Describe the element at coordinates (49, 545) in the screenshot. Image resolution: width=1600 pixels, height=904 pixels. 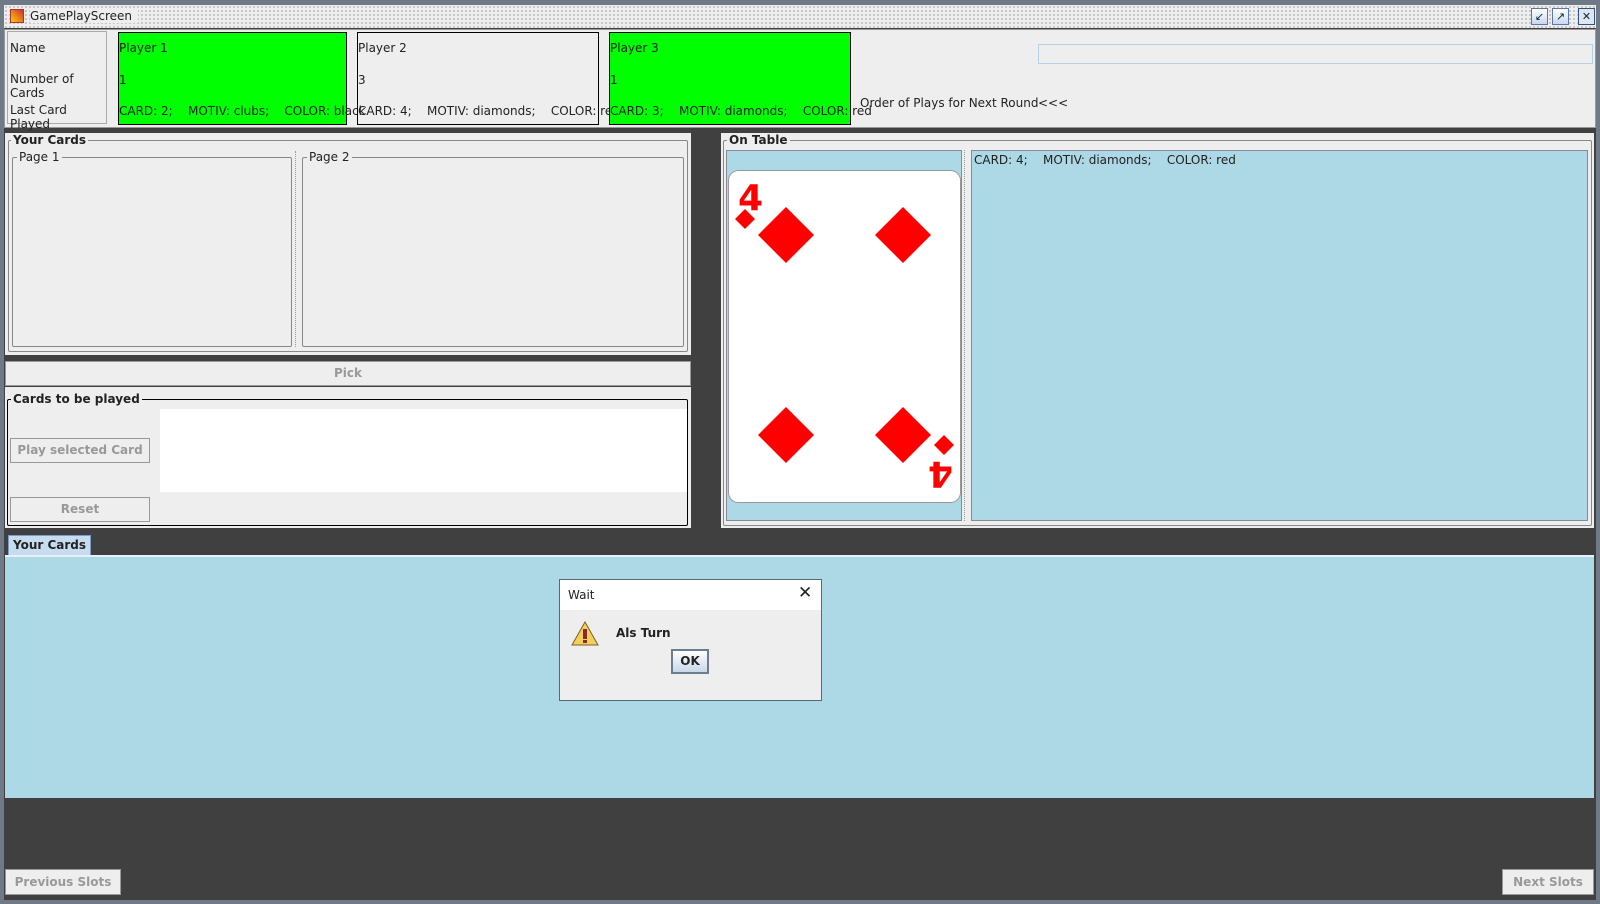
I see `tab-your-cards: Your Cards` at that location.